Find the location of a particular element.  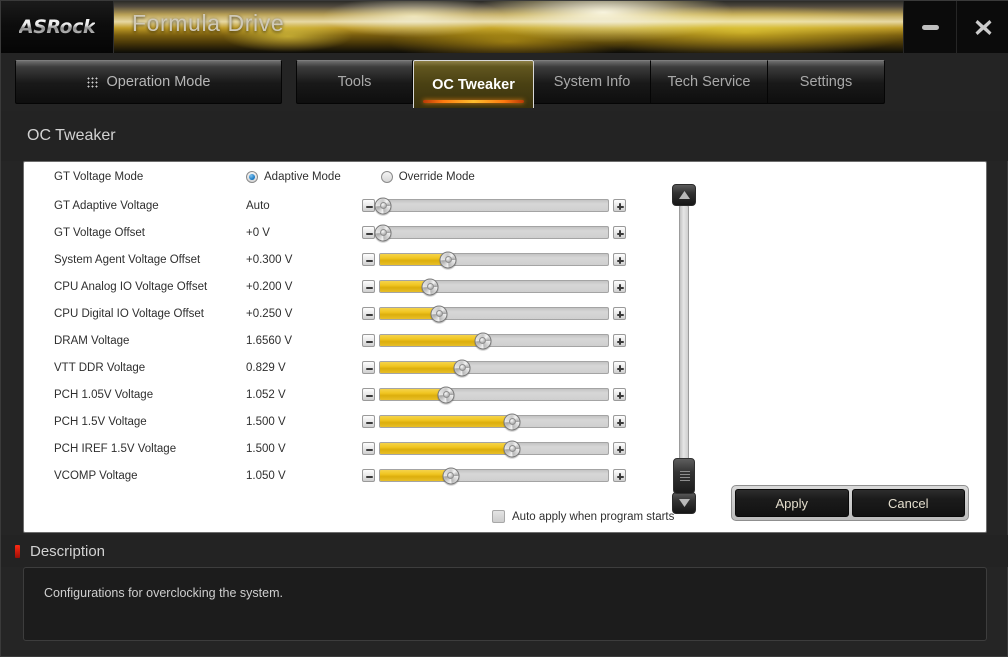

row-label: GT Voltage Mode is located at coordinates (99, 177).